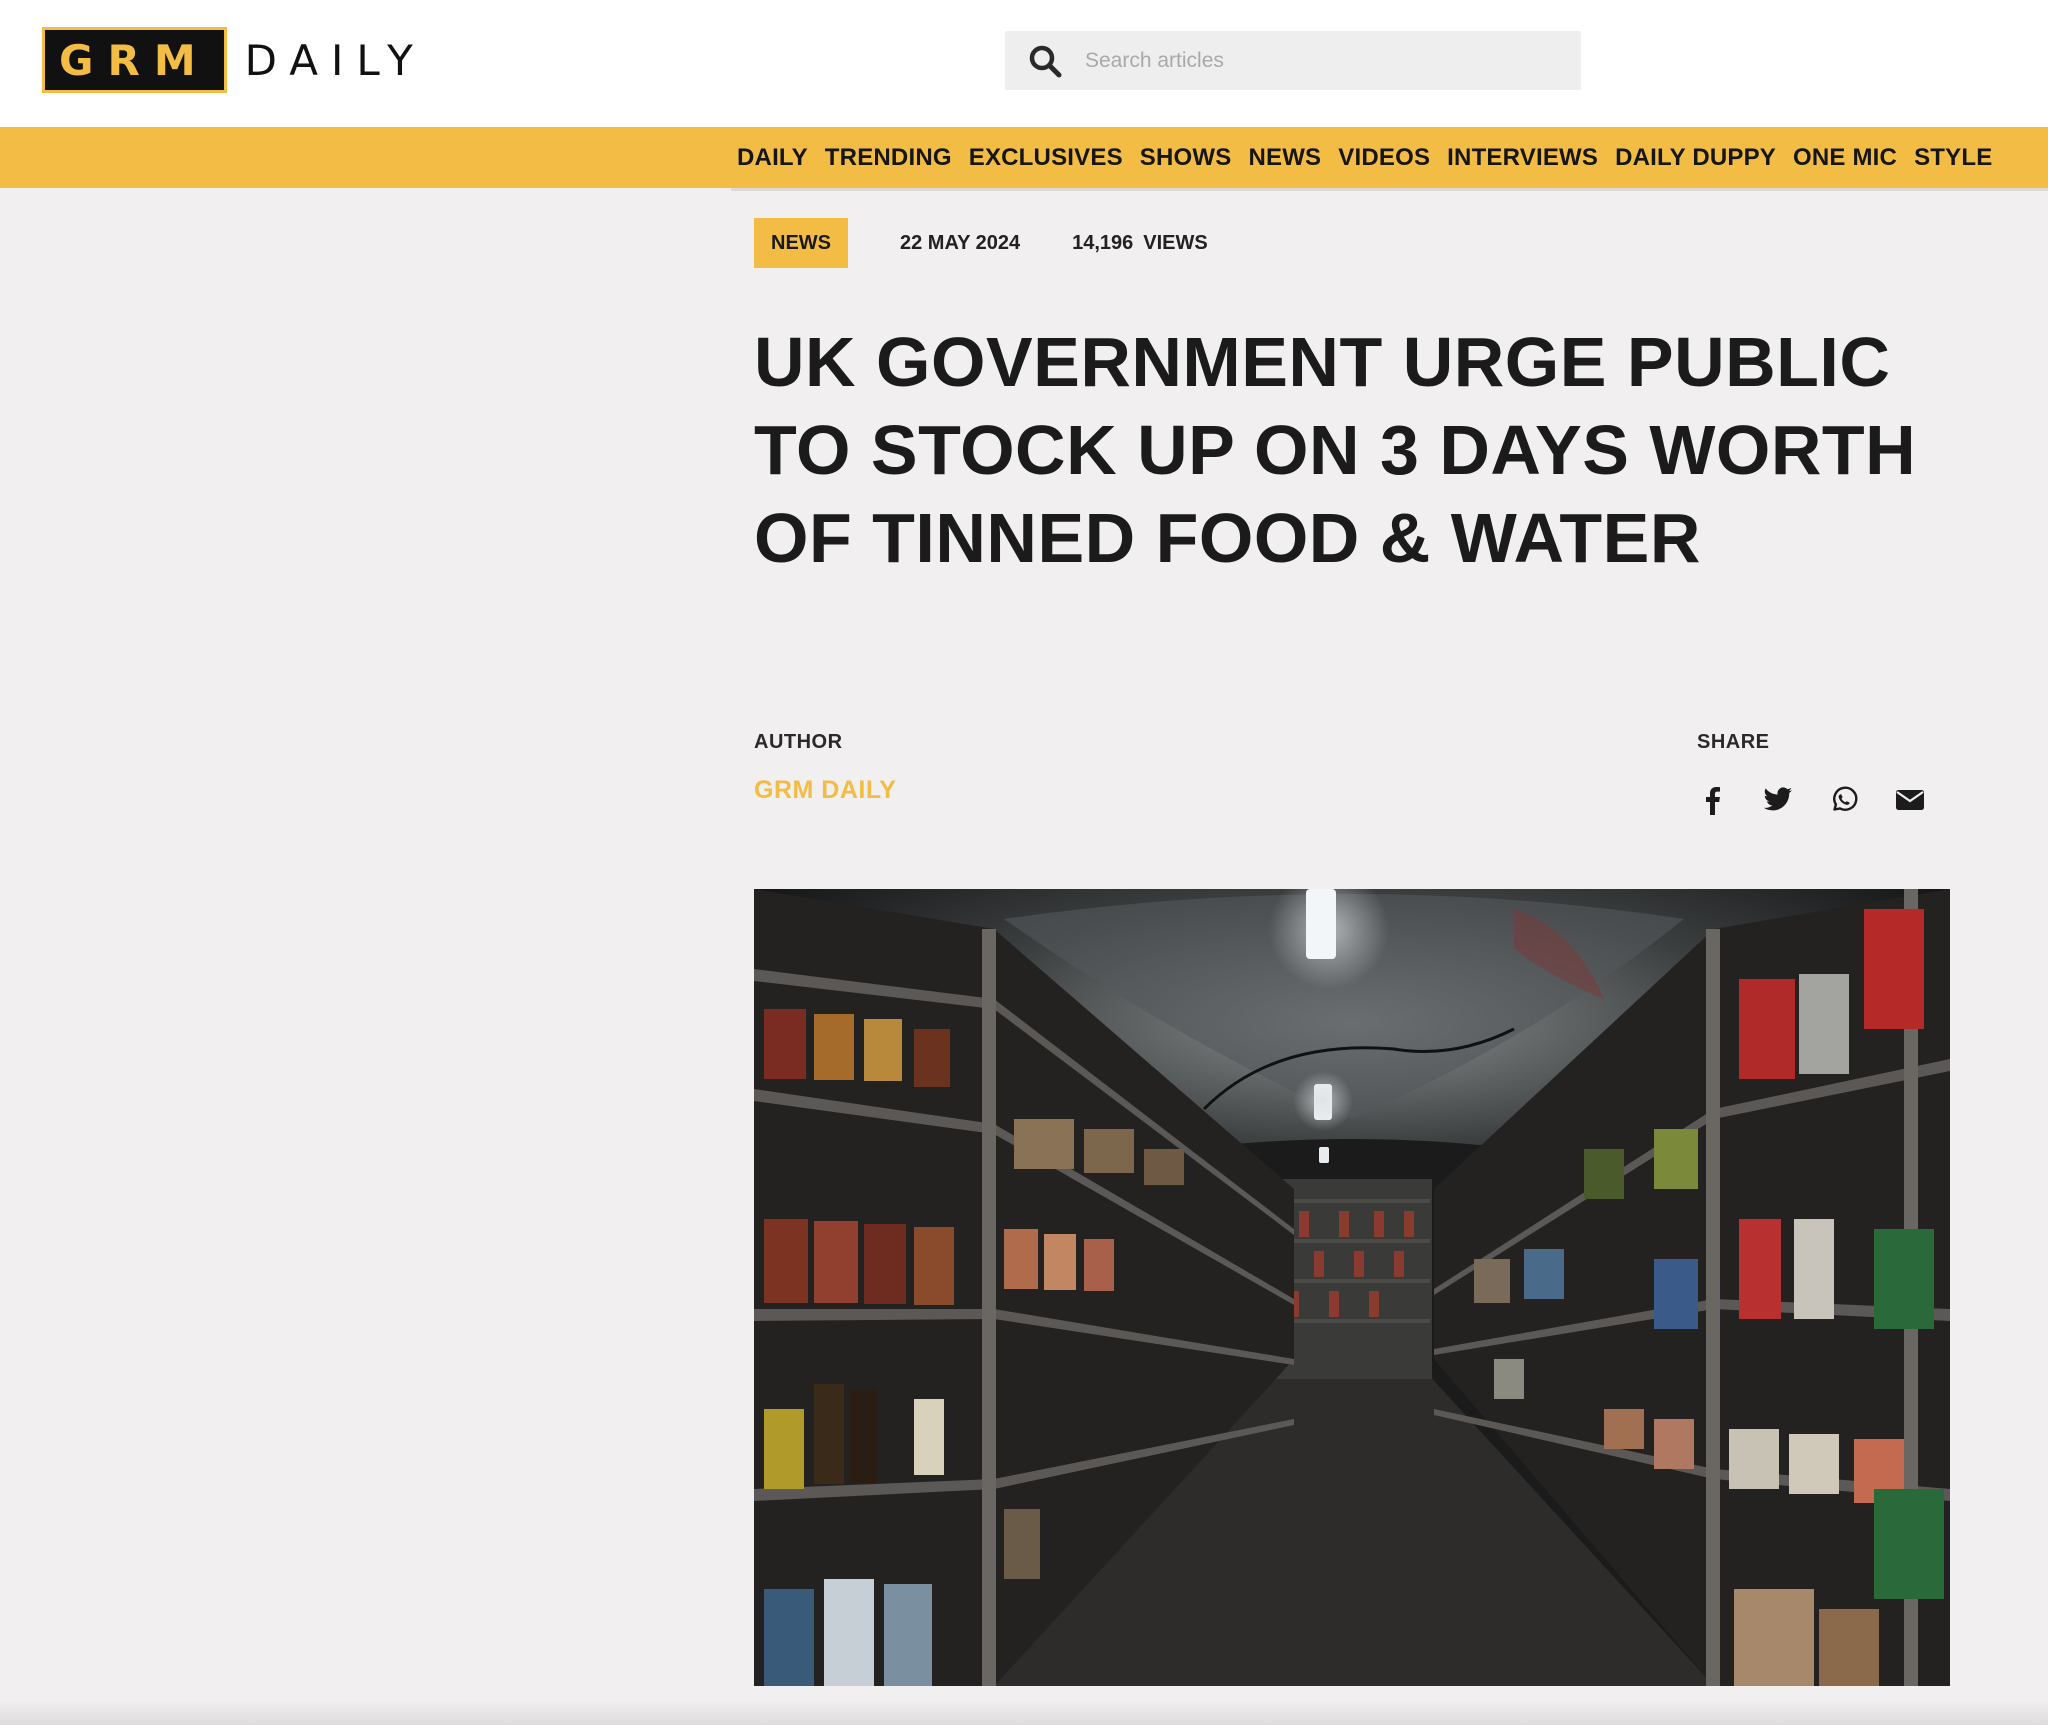 The image size is (2048, 1725). What do you see at coordinates (1186, 158) in the screenshot?
I see `nav-item-shows: SHOWS` at bounding box center [1186, 158].